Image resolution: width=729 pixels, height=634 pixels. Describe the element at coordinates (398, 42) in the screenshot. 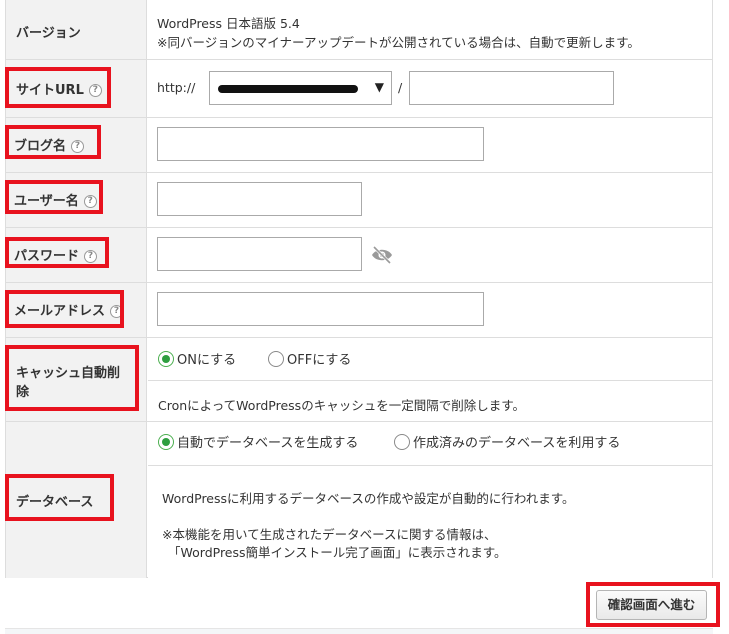

I see `version-note: ※同バージョンのマイナーアップデートが公開されている場合は、自動で更新します。` at that location.